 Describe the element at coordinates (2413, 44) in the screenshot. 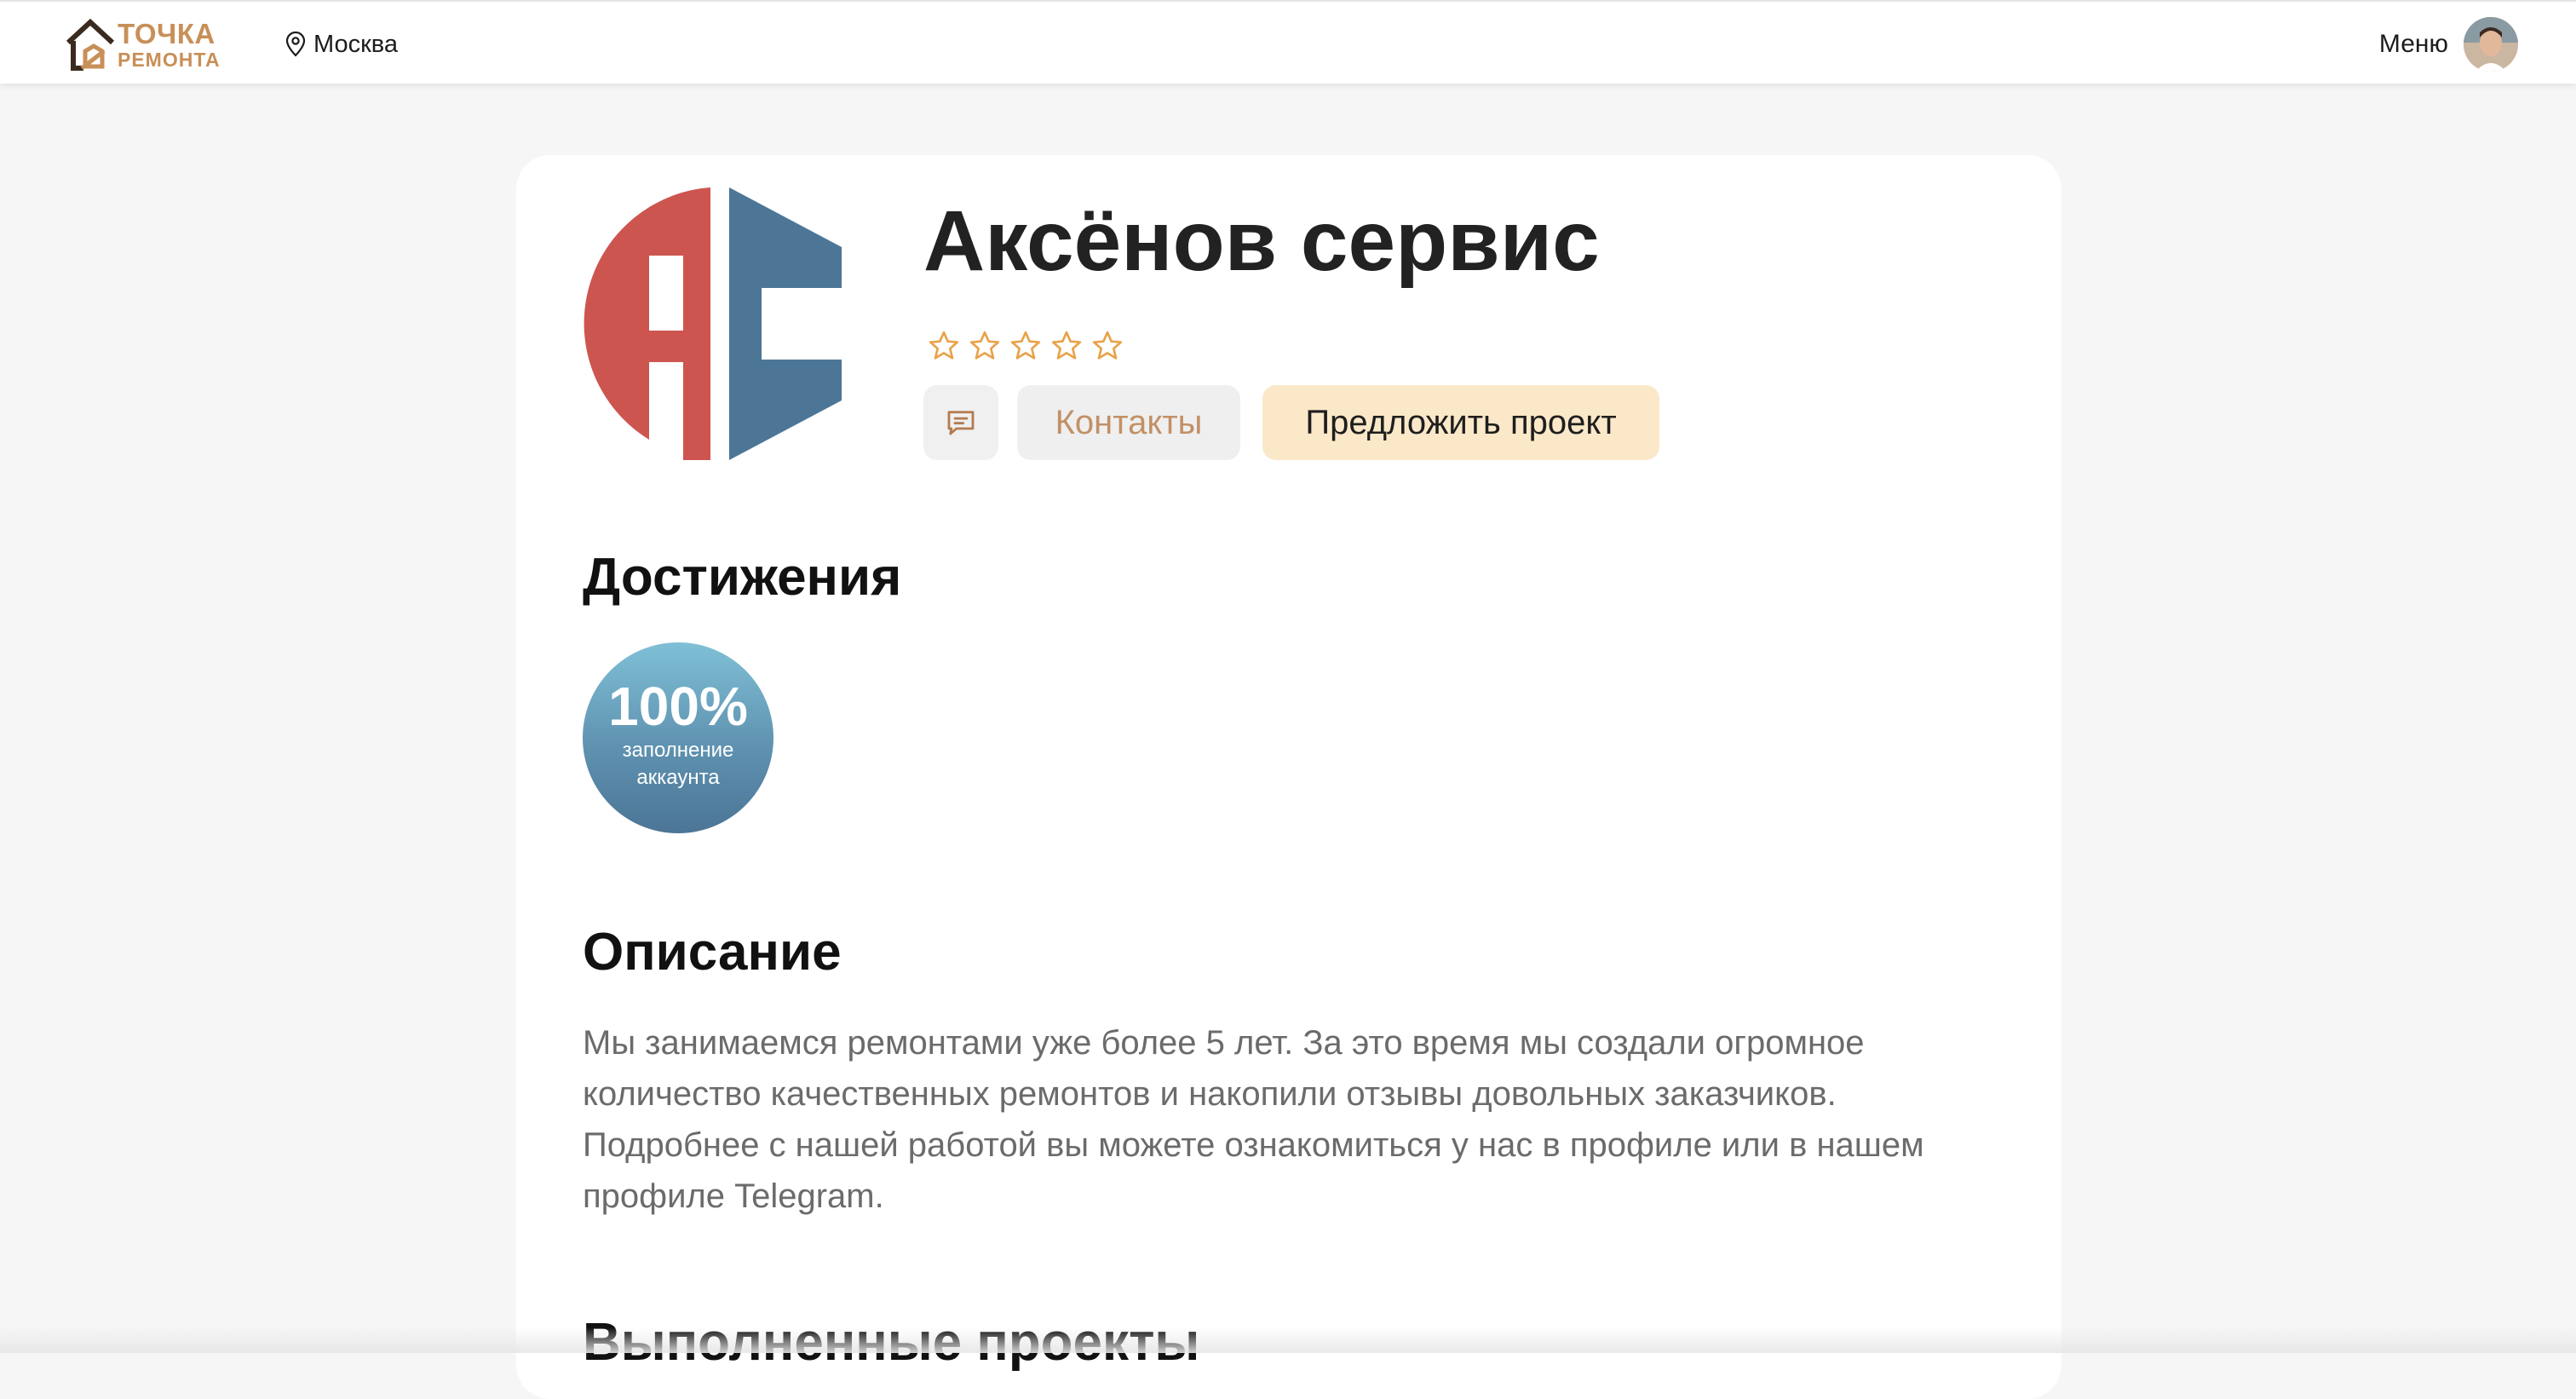

I see `menu-label: Меню` at that location.